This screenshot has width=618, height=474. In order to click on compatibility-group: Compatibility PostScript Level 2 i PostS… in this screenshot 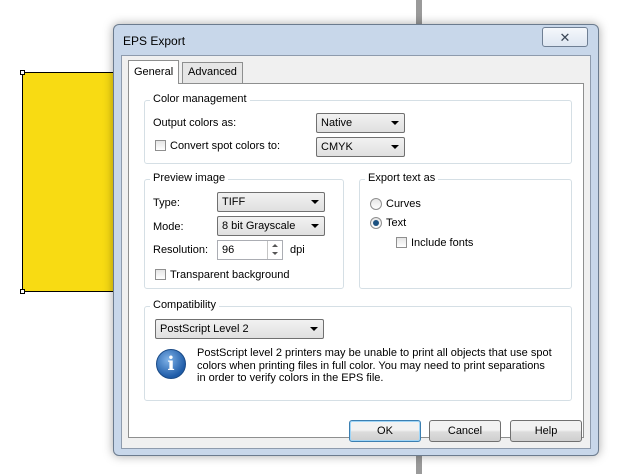, I will do `click(358, 350)`.